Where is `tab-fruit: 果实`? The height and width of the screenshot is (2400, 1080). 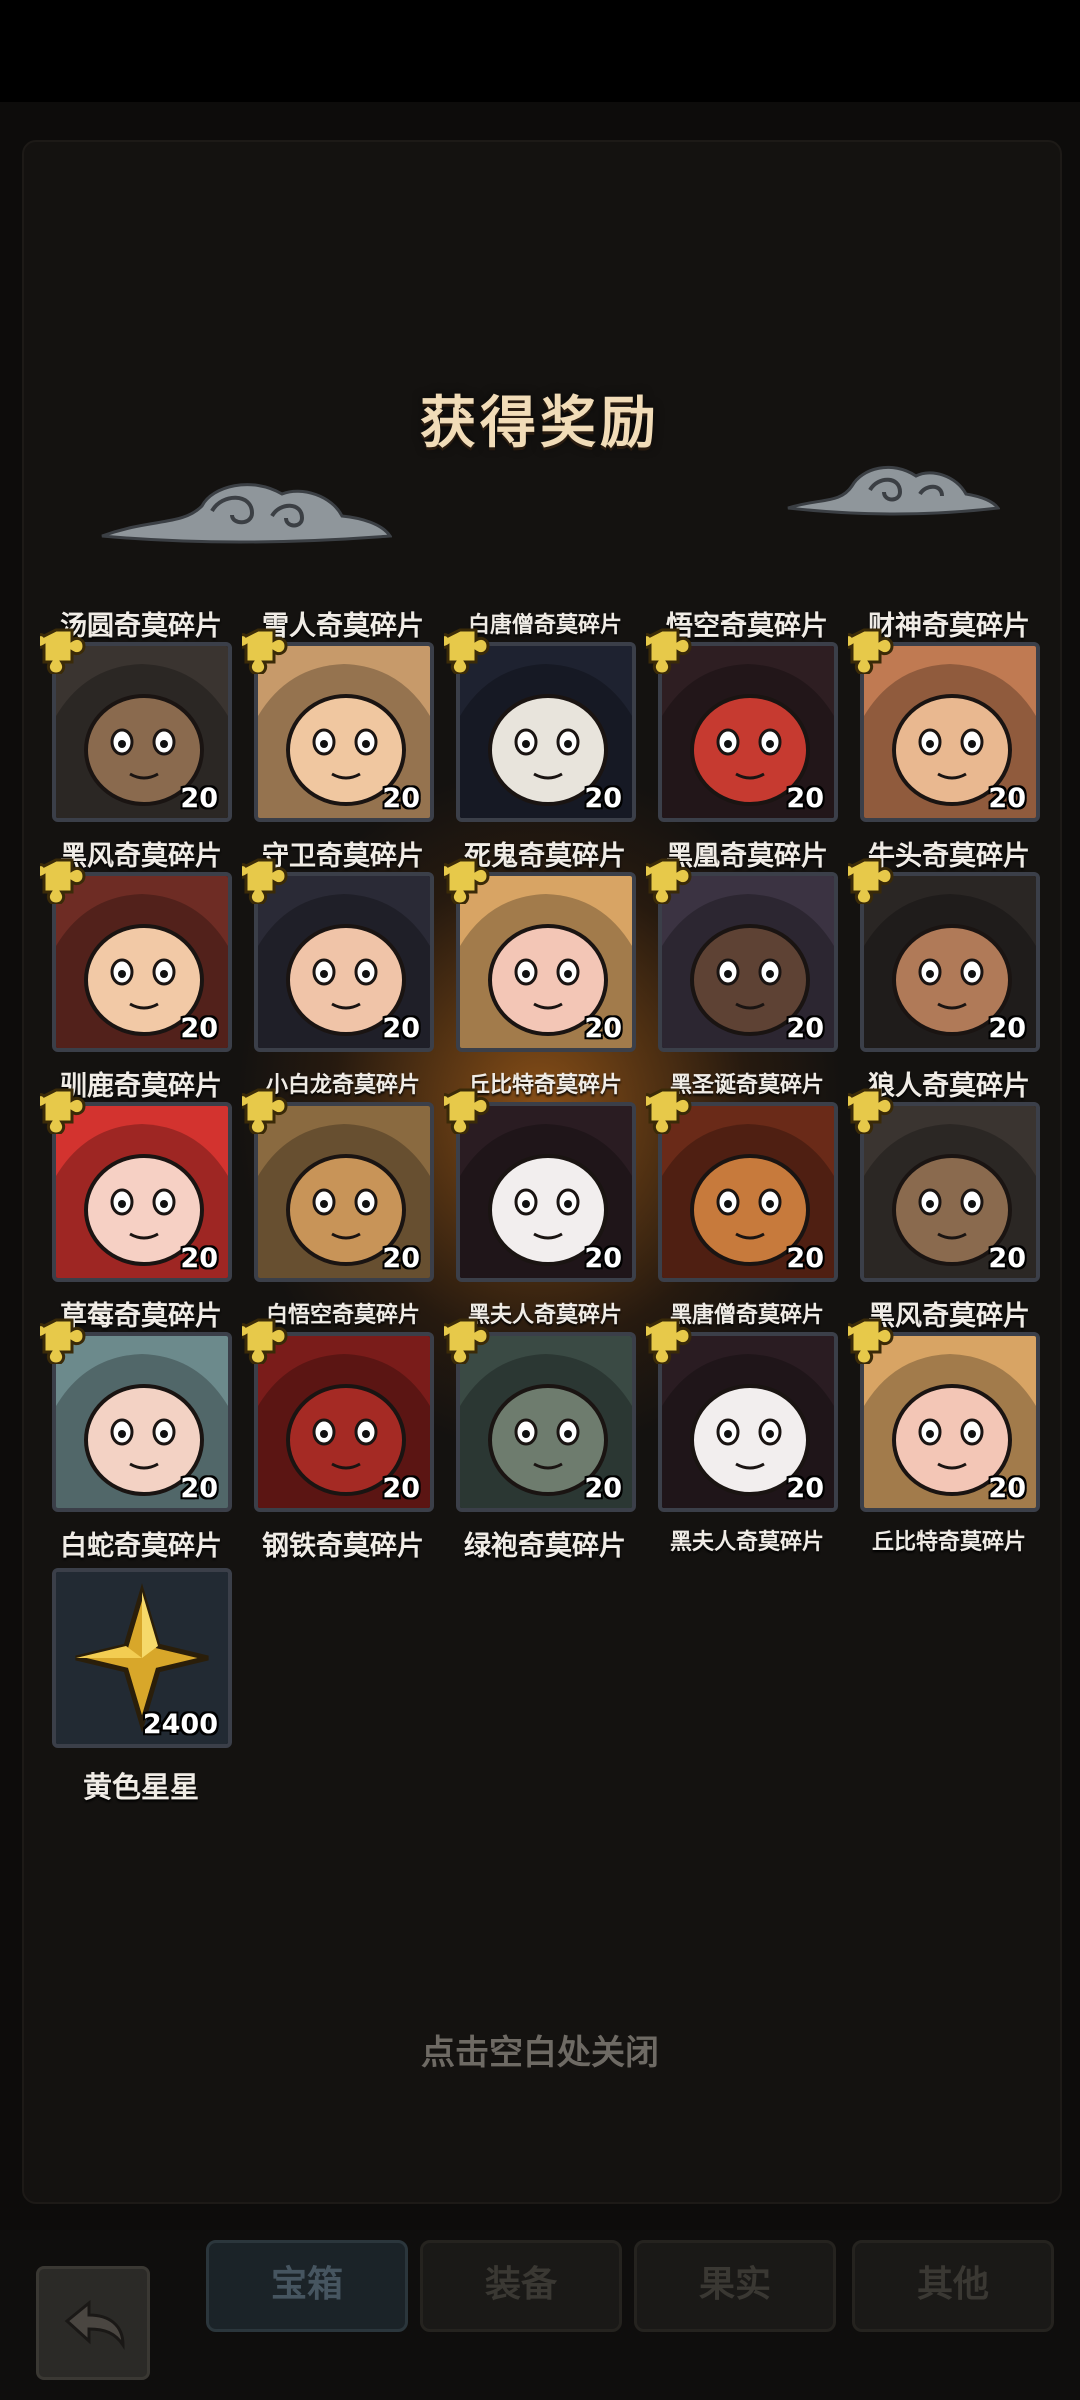
tab-fruit: 果实 is located at coordinates (735, 2286).